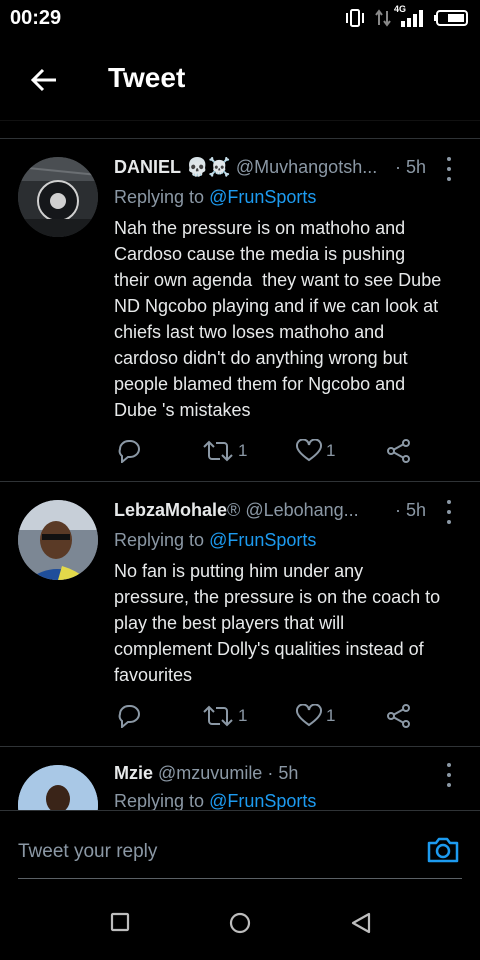  Describe the element at coordinates (208, 167) in the screenshot. I see `name-emojis: 💀☠️` at that location.